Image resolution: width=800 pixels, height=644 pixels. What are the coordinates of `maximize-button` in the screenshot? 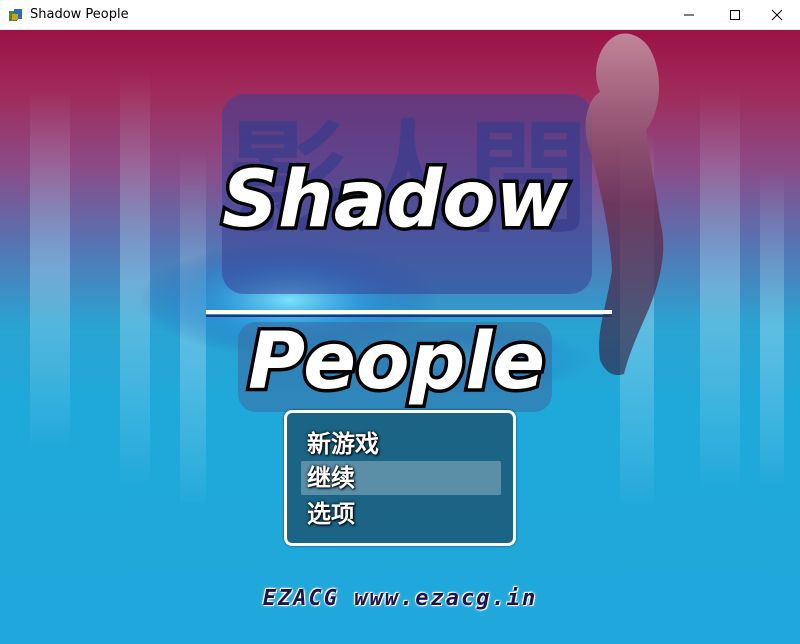 It's located at (735, 14).